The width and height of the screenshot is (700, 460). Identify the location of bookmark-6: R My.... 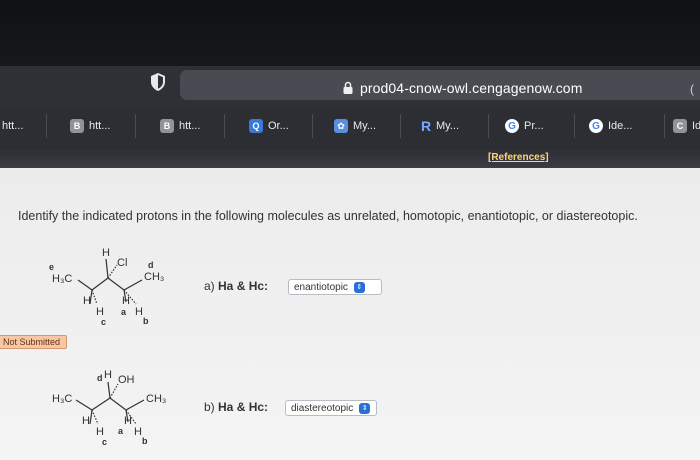
(440, 126).